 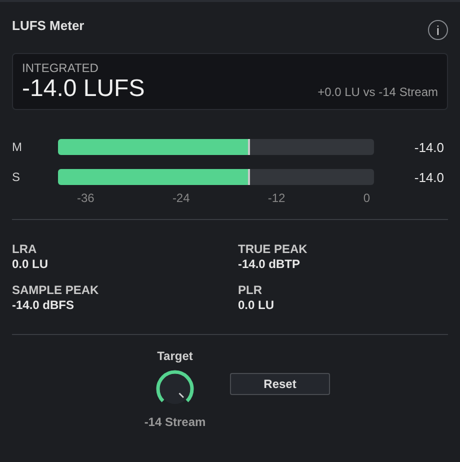 What do you see at coordinates (25, 249) in the screenshot?
I see `stat-label: LRA` at bounding box center [25, 249].